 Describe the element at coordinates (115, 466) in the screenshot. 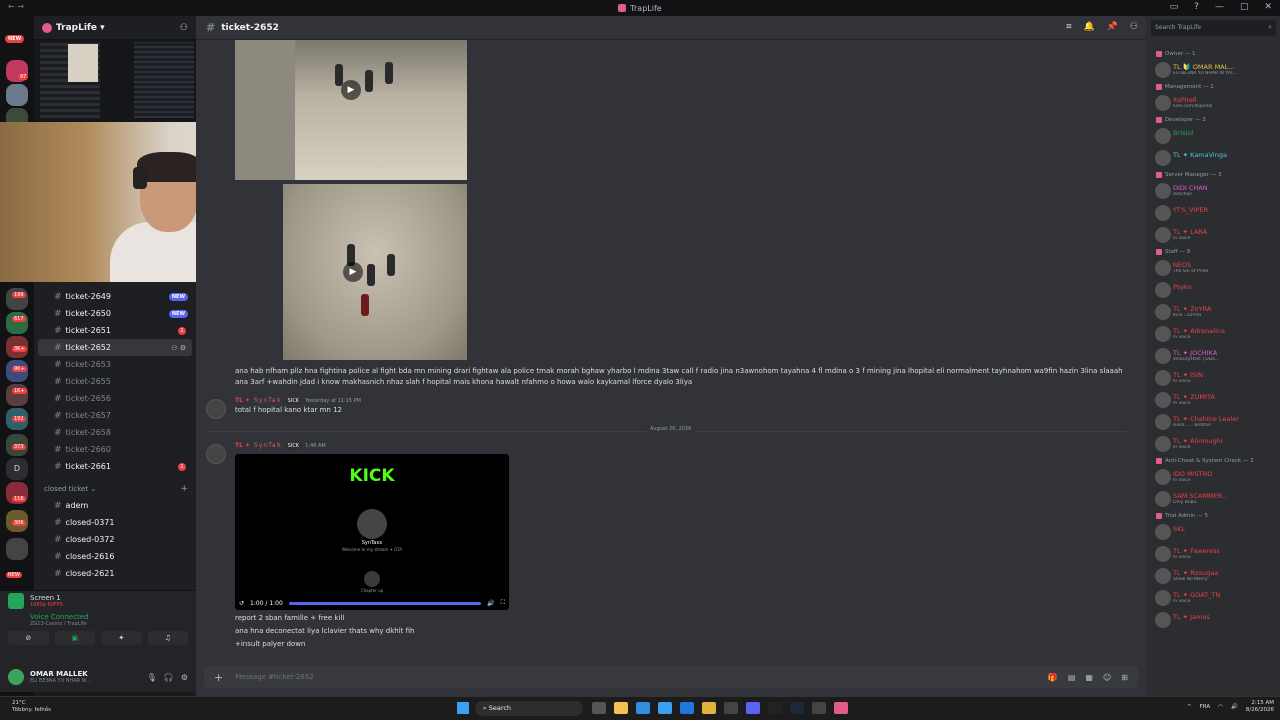

I see `channel-item: # ticket-2661 1` at that location.